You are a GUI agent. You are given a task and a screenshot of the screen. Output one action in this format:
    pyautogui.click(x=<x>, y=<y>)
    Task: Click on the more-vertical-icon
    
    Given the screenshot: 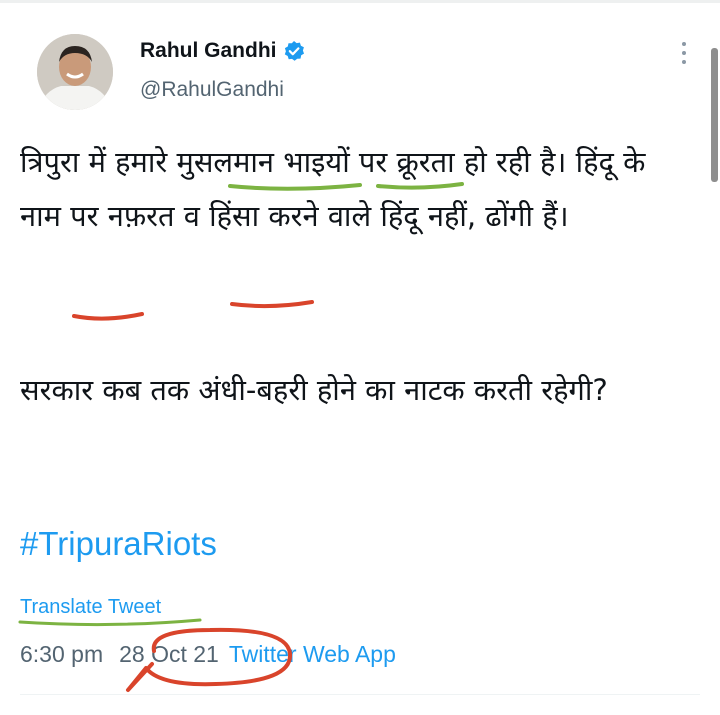 What is the action you would take?
    pyautogui.click(x=684, y=53)
    